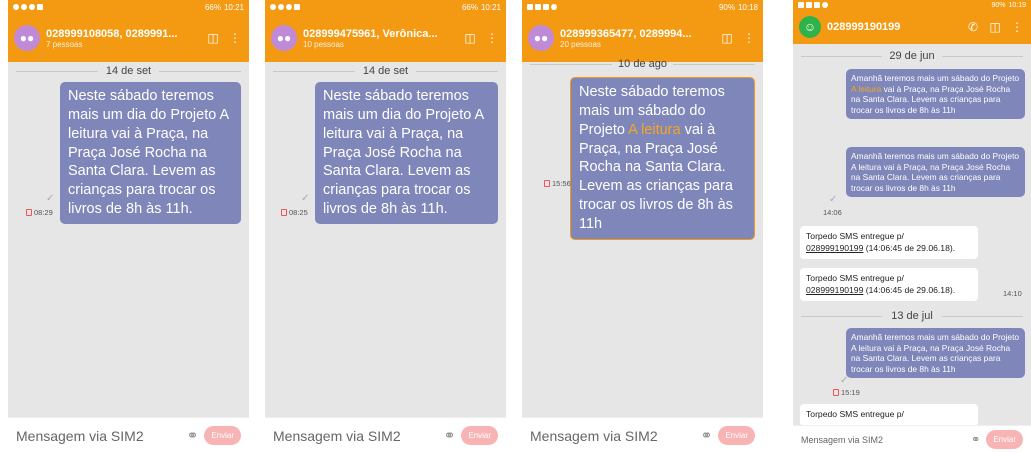  Describe the element at coordinates (912, 316) in the screenshot. I see `date-separator: 13 de jul` at that location.